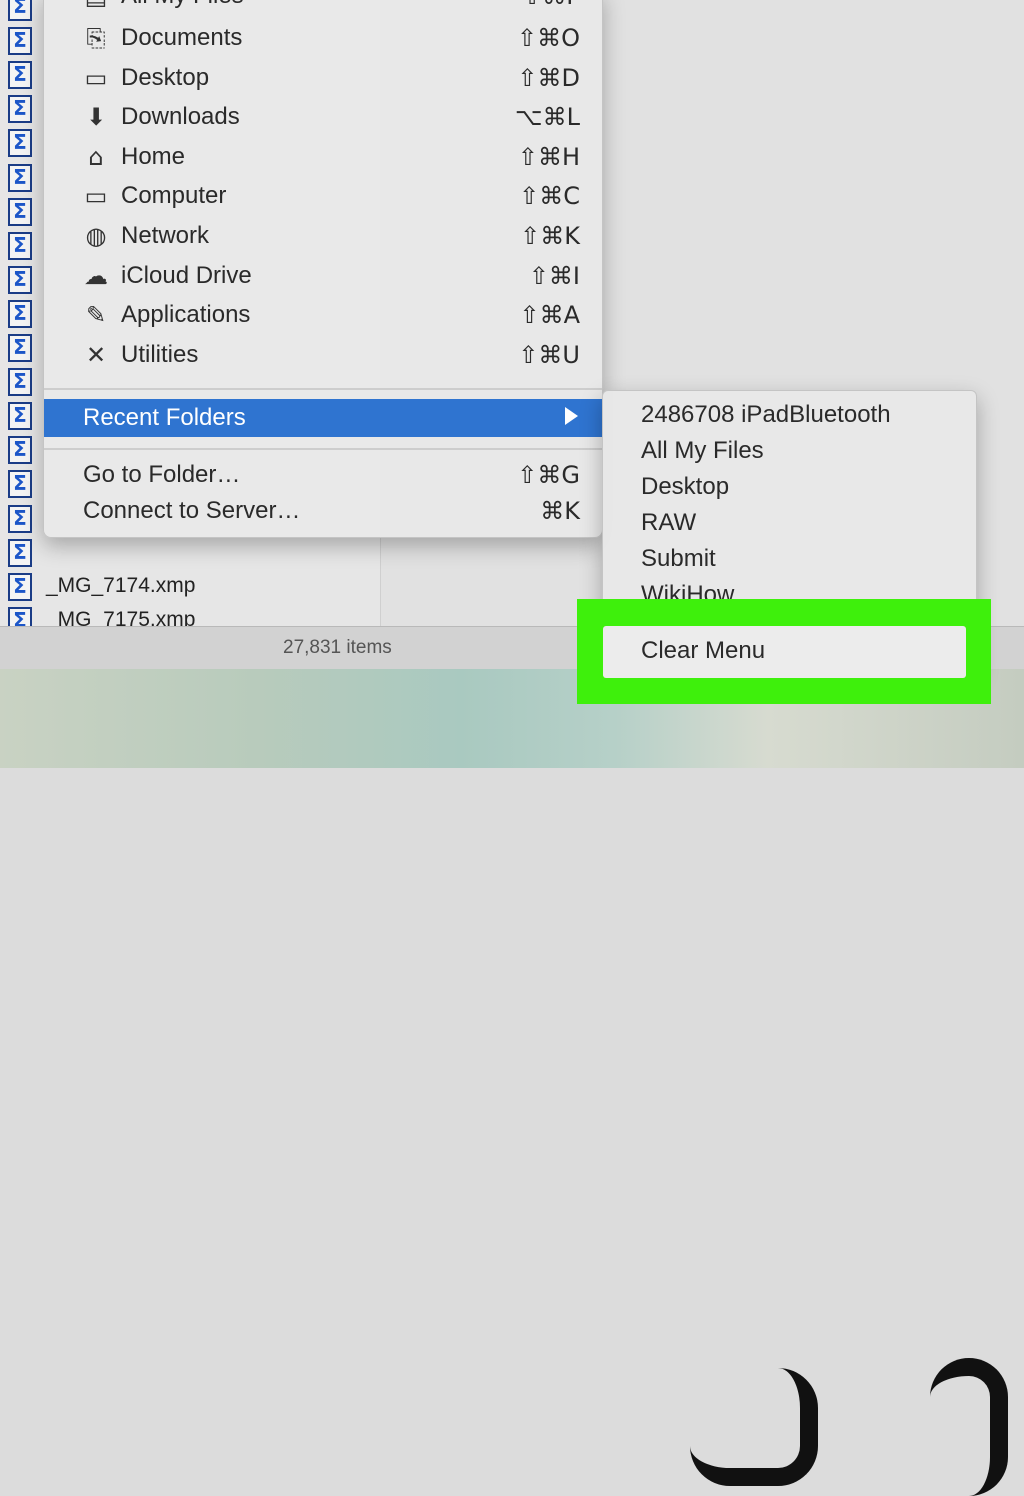 This screenshot has width=1024, height=1496. I want to click on menu-item-label: Home, so click(153, 156).